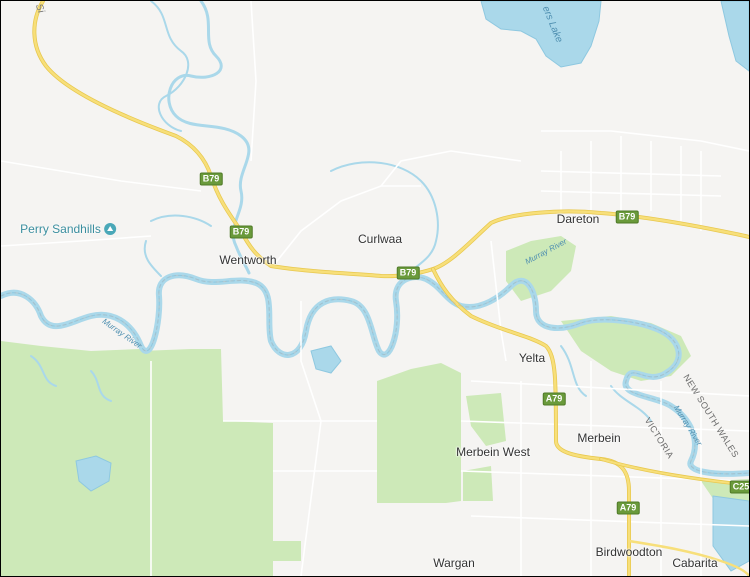  I want to click on place-wentworth: Wentworth, so click(247, 260).